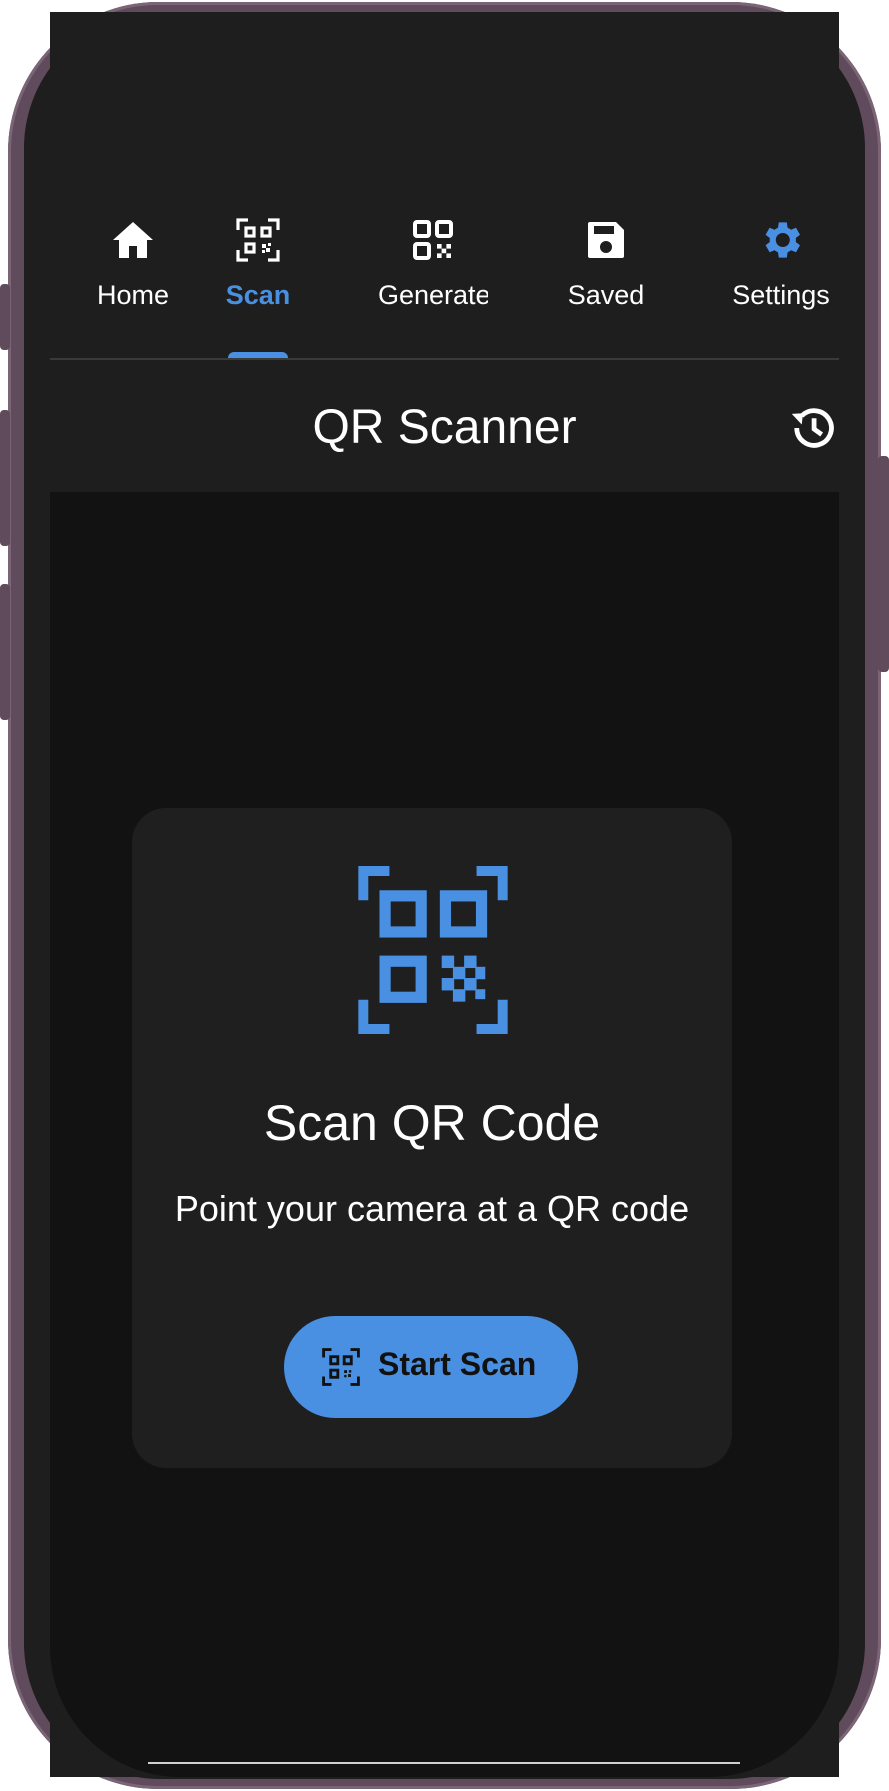  Describe the element at coordinates (781, 295) in the screenshot. I see `tab-settings-label: Settings` at that location.